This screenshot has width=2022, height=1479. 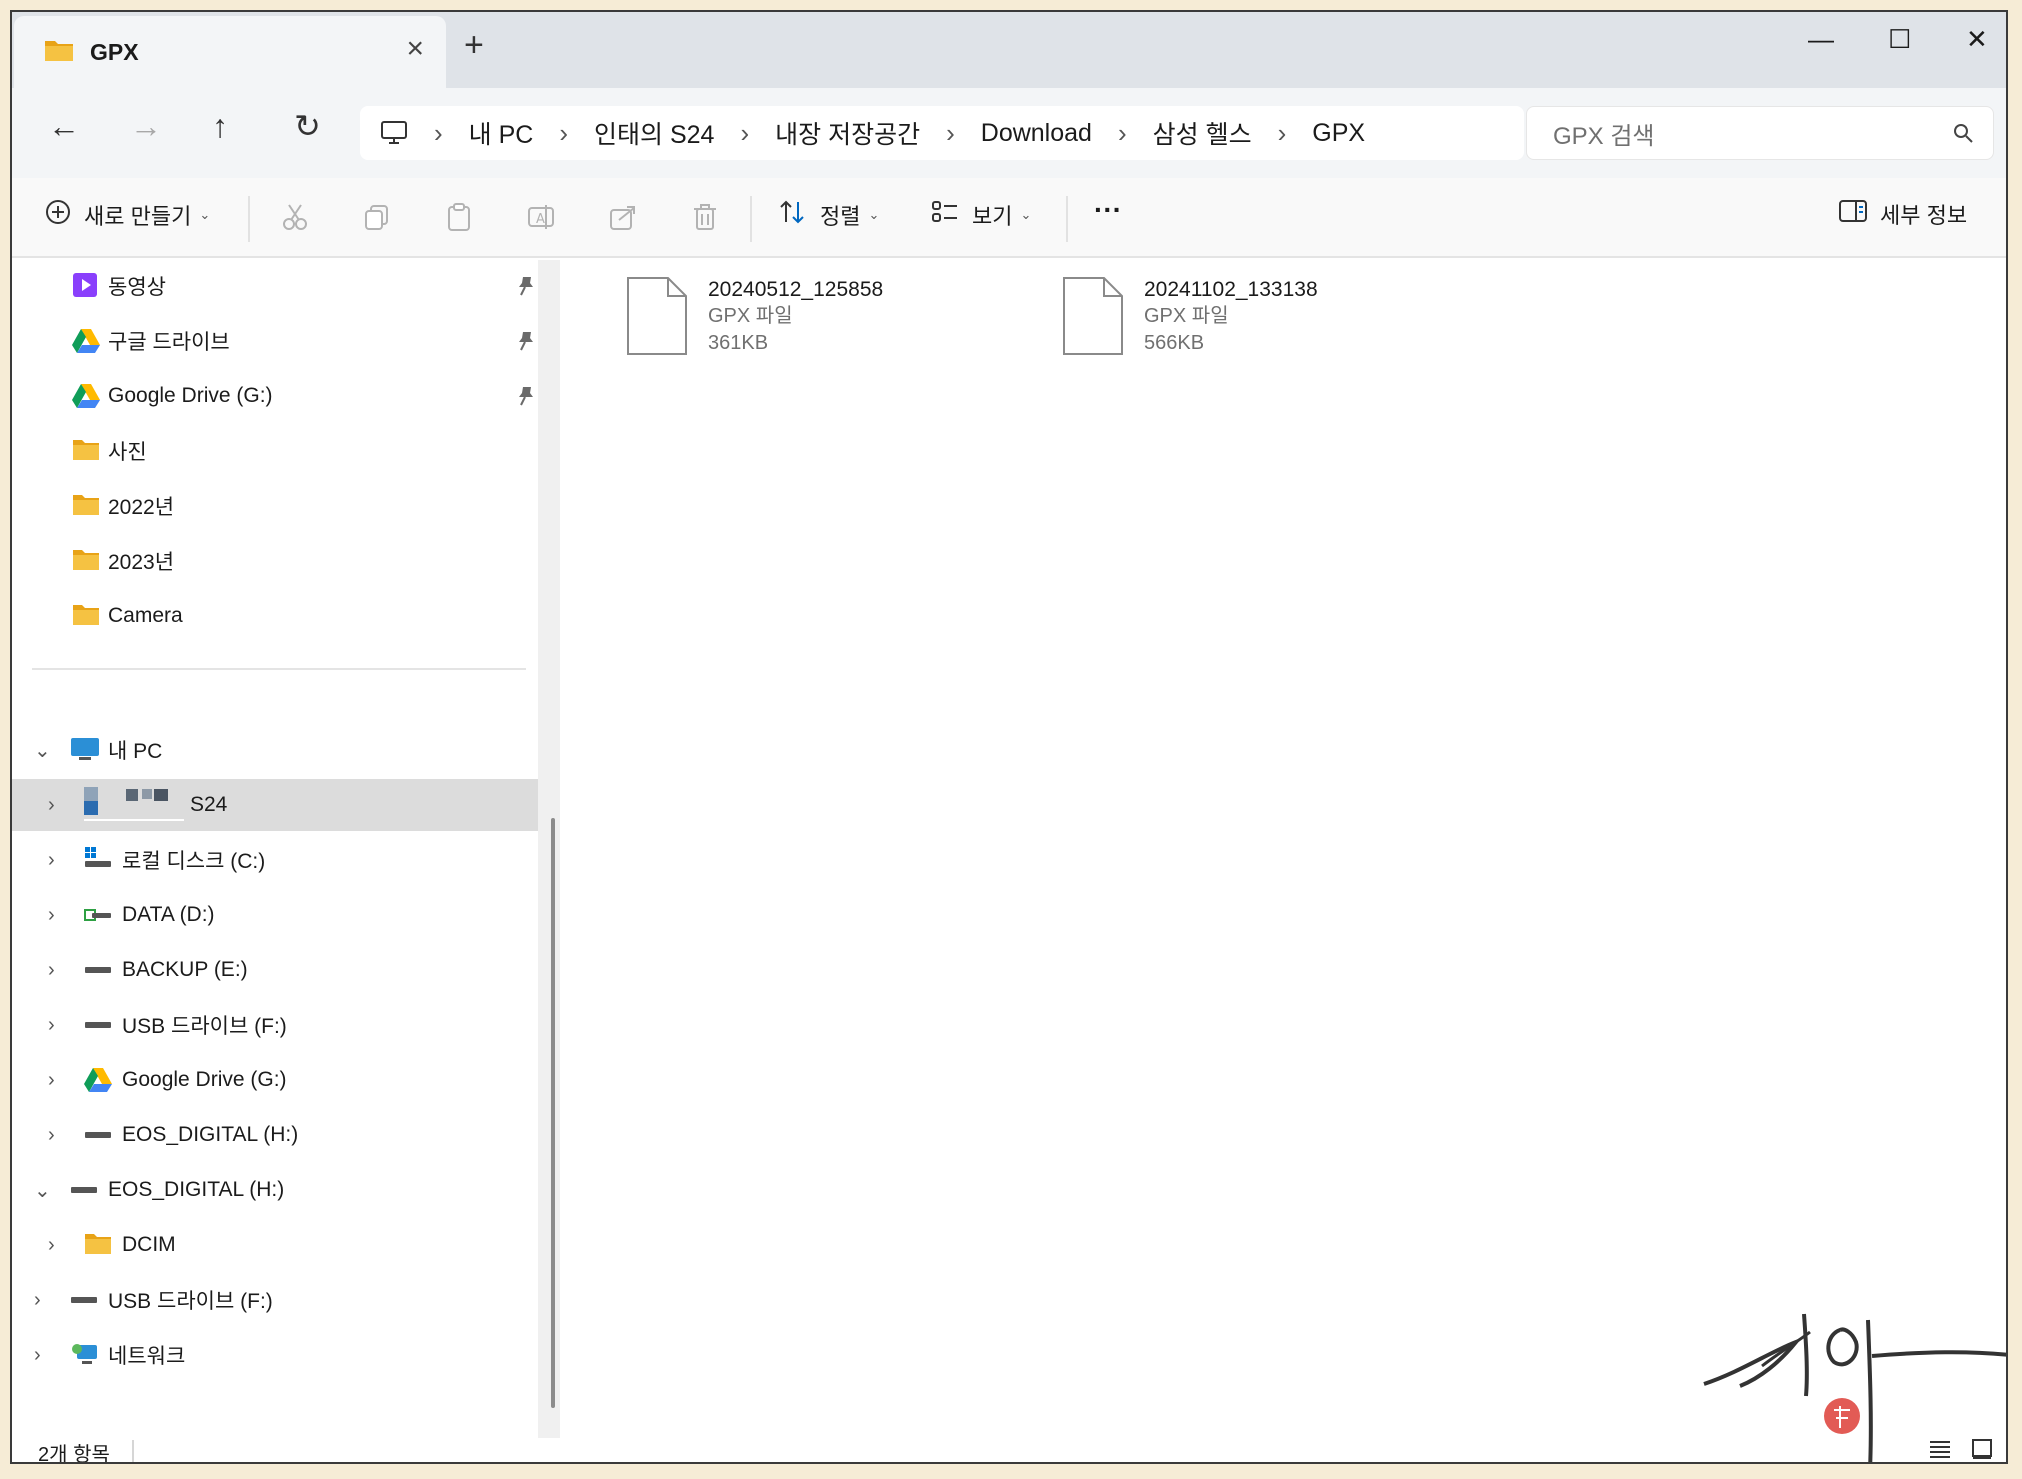 What do you see at coordinates (275, 805) in the screenshot?
I see `sidebar-item-s24: › S24` at bounding box center [275, 805].